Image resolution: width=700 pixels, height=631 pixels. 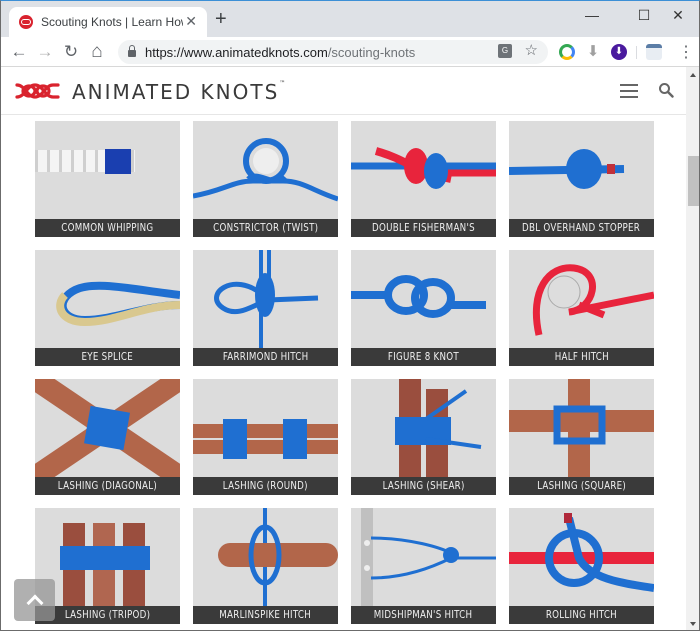 I want to click on knot-image-stopper, so click(x=567, y=169).